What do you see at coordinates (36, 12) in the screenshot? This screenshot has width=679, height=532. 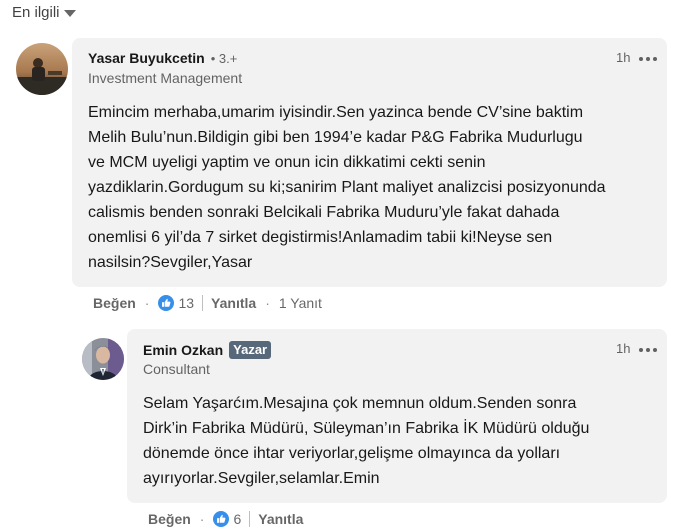 I see `sort-label: En ilgili` at bounding box center [36, 12].